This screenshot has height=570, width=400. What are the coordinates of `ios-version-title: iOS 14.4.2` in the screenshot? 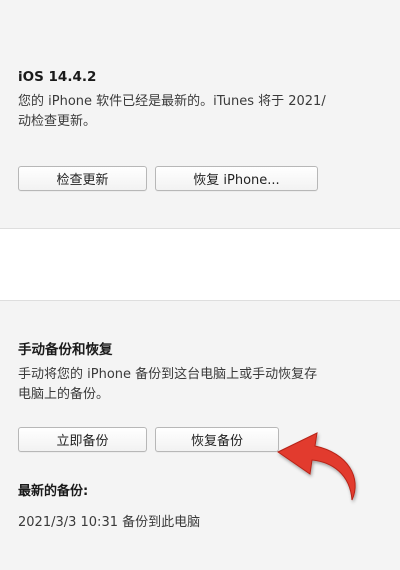 It's located at (57, 77).